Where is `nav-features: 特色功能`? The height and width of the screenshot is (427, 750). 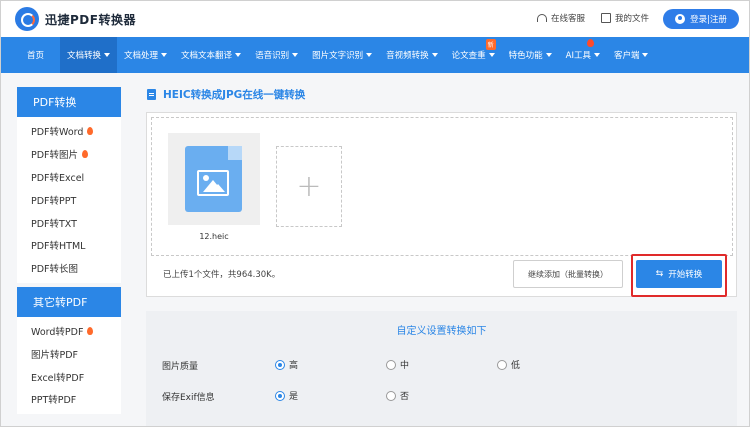 nav-features: 特色功能 is located at coordinates (530, 55).